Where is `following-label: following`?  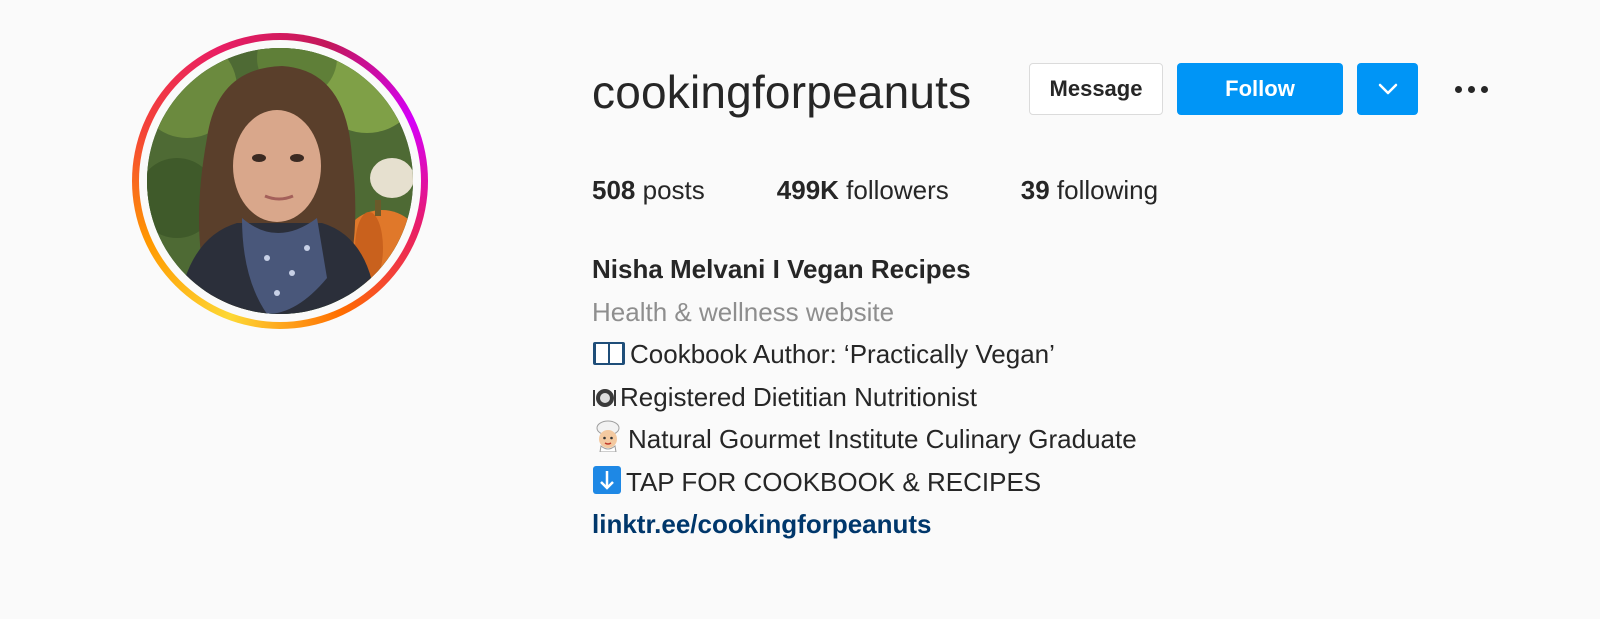
following-label: following is located at coordinates (1107, 190).